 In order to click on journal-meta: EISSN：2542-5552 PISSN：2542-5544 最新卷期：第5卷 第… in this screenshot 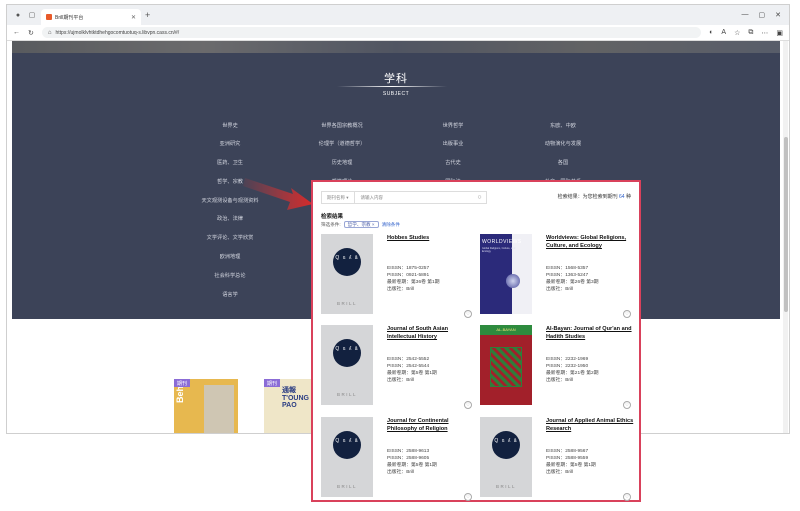, I will do `click(412, 370)`.